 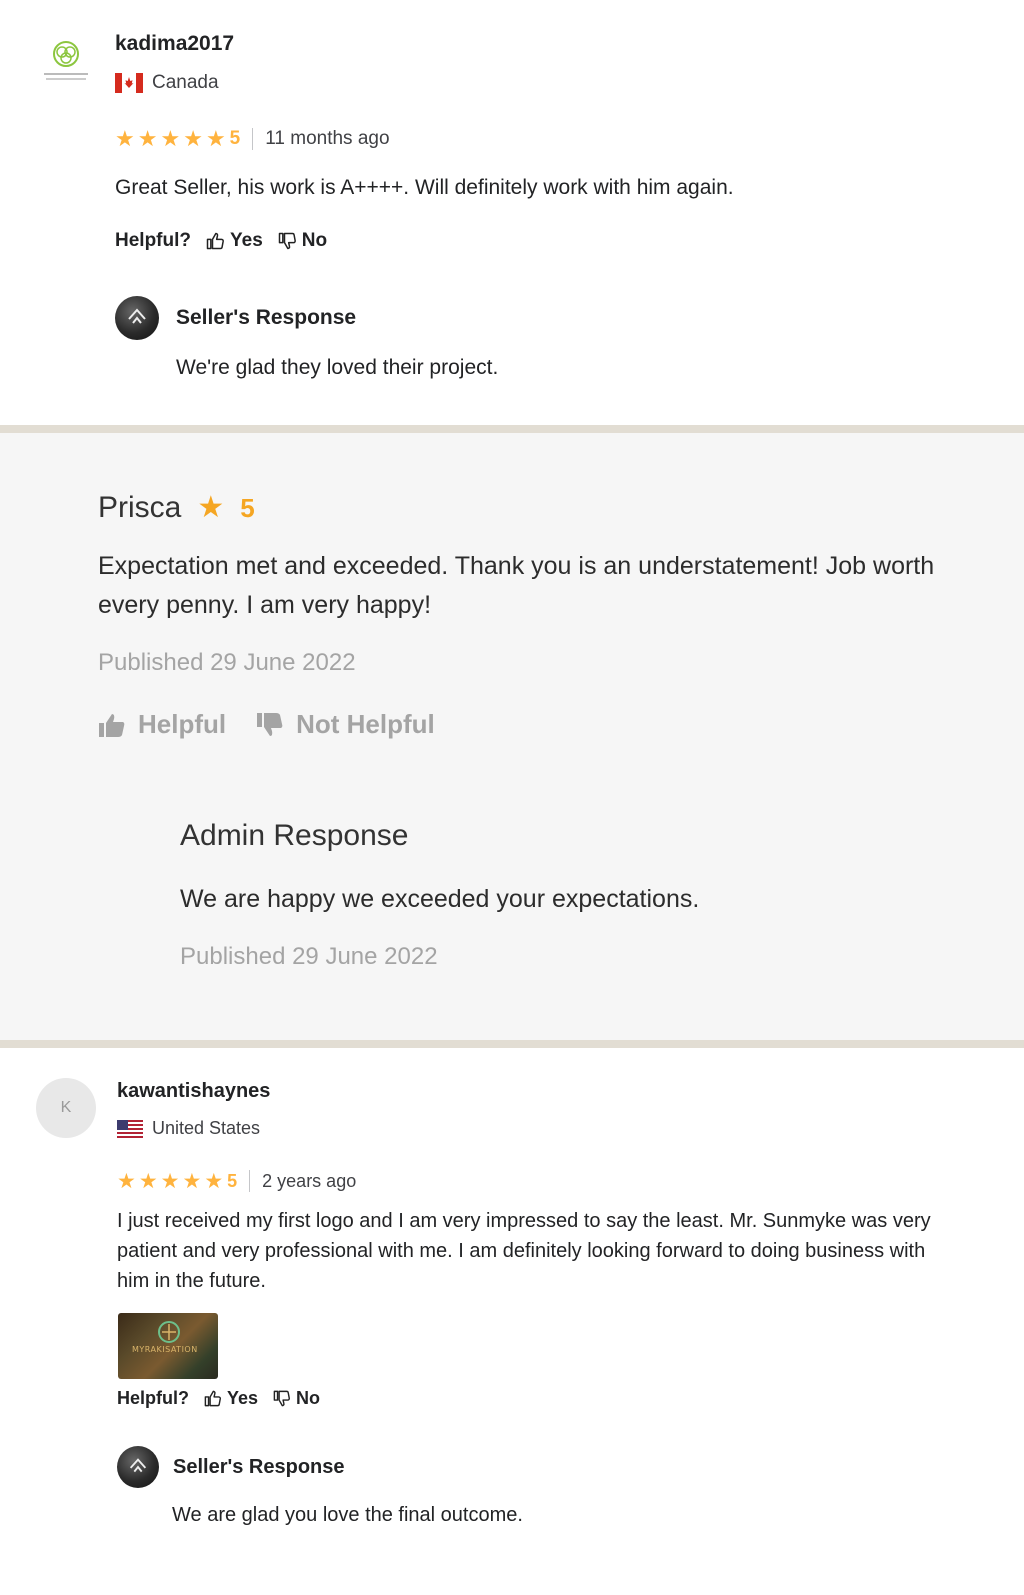 I want to click on reviewer-country: Canada, so click(x=167, y=83).